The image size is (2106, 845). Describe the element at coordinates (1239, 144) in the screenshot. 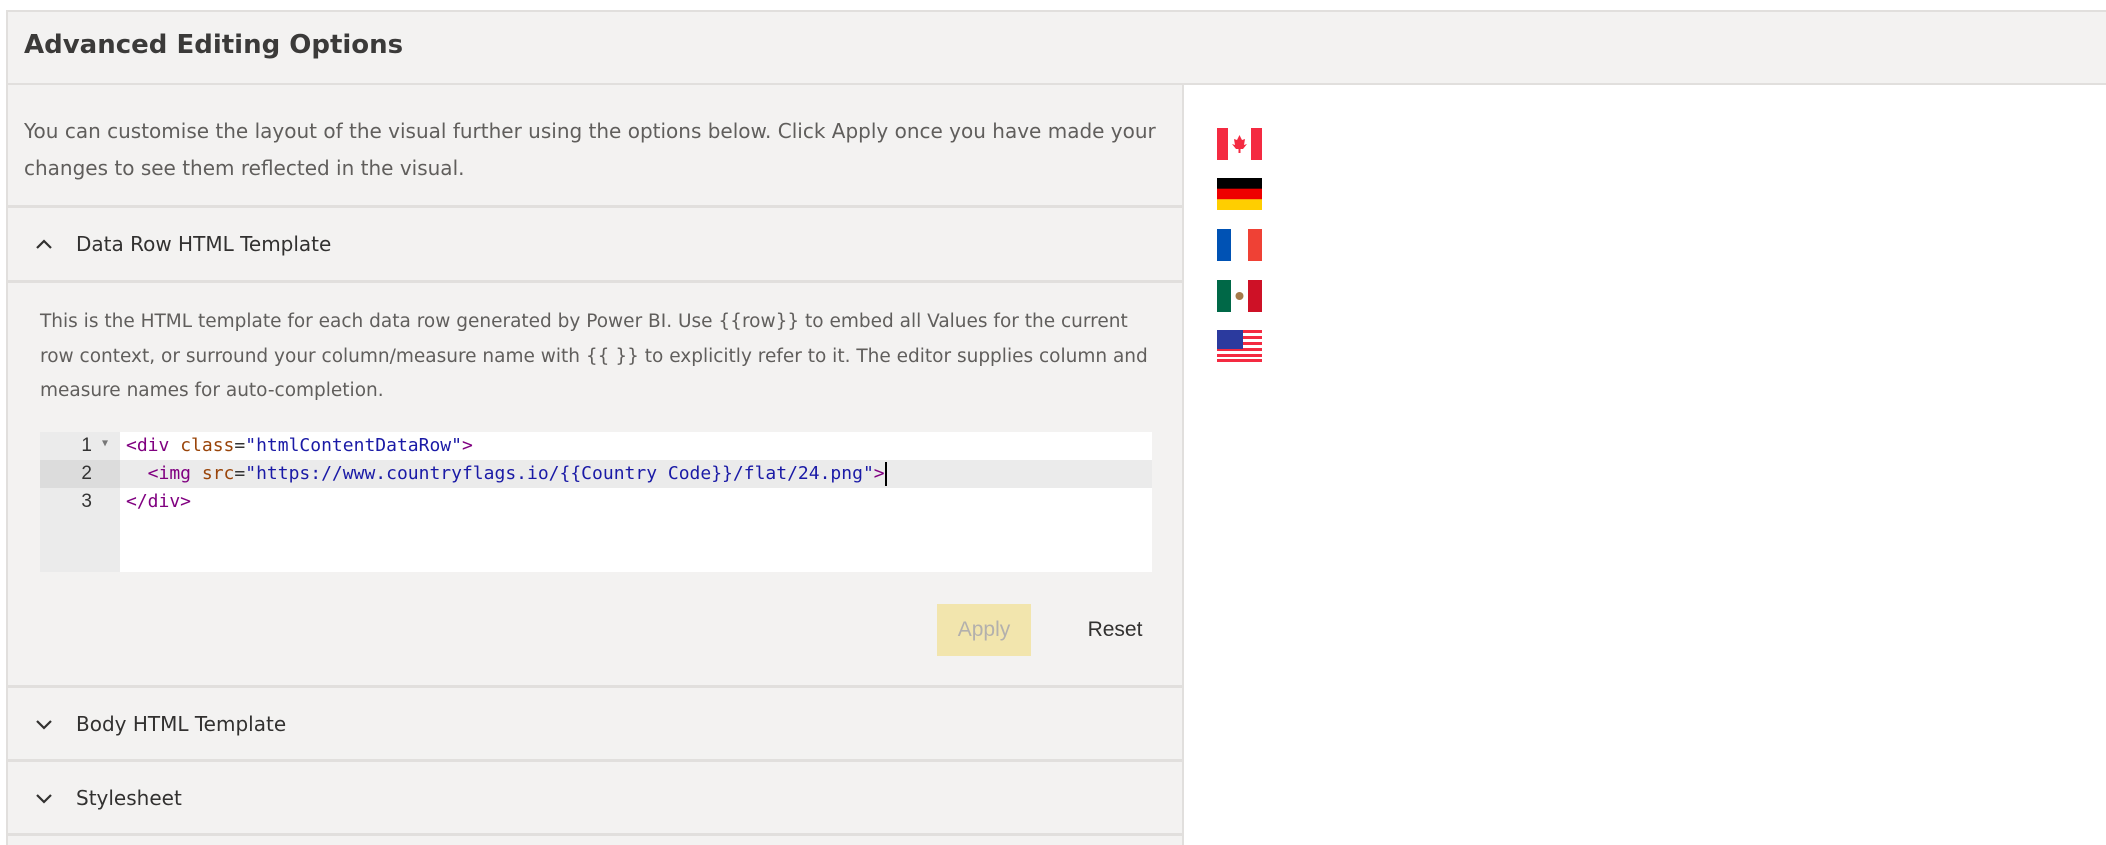

I see `canada-flag-icon` at that location.